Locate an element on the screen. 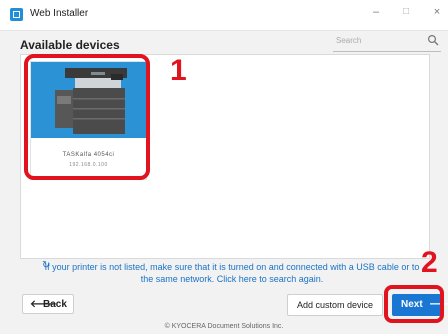 The width and height of the screenshot is (448, 334). back-label: Back is located at coordinates (55, 304).